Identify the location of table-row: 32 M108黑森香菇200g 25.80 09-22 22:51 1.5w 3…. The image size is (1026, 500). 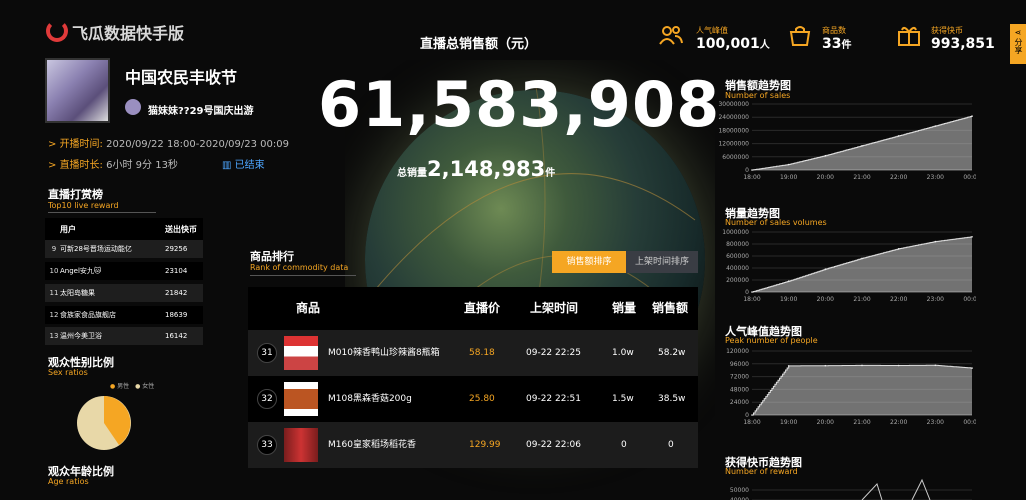
(473, 399).